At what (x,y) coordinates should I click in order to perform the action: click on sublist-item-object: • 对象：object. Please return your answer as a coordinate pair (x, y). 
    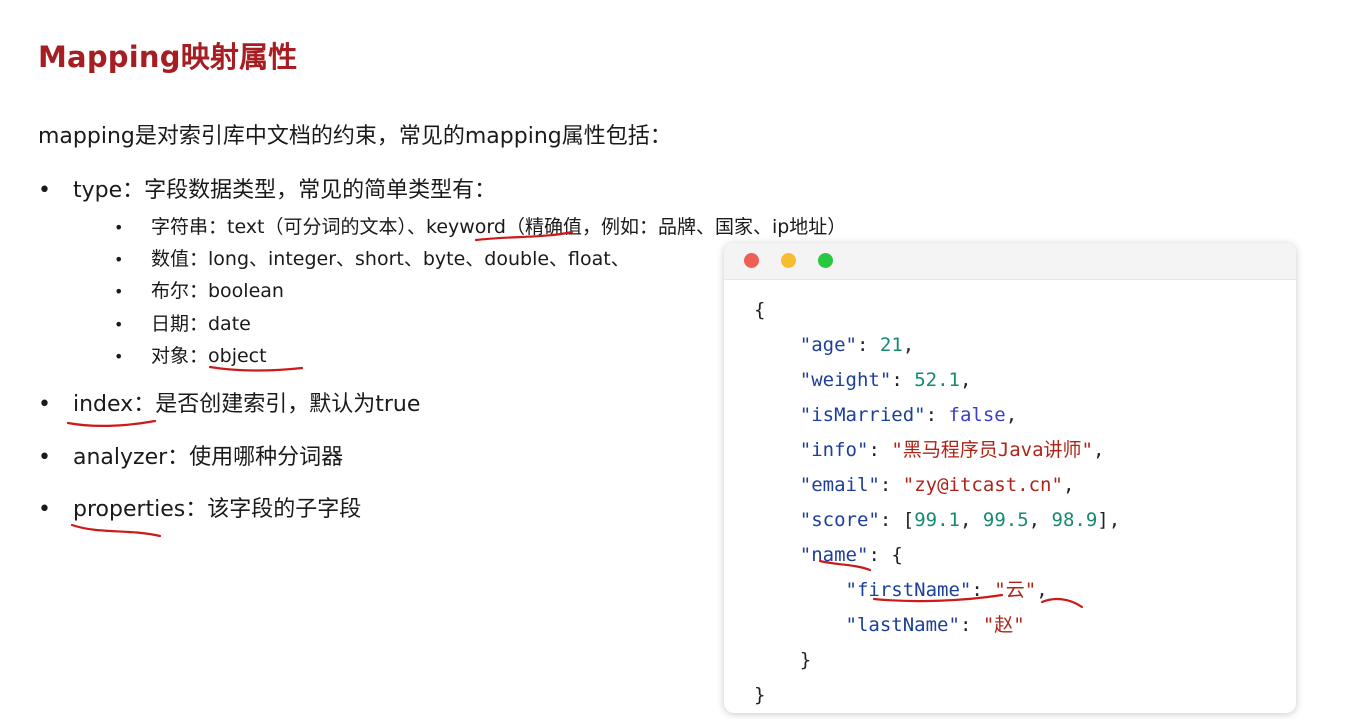
    Looking at the image, I should click on (190, 354).